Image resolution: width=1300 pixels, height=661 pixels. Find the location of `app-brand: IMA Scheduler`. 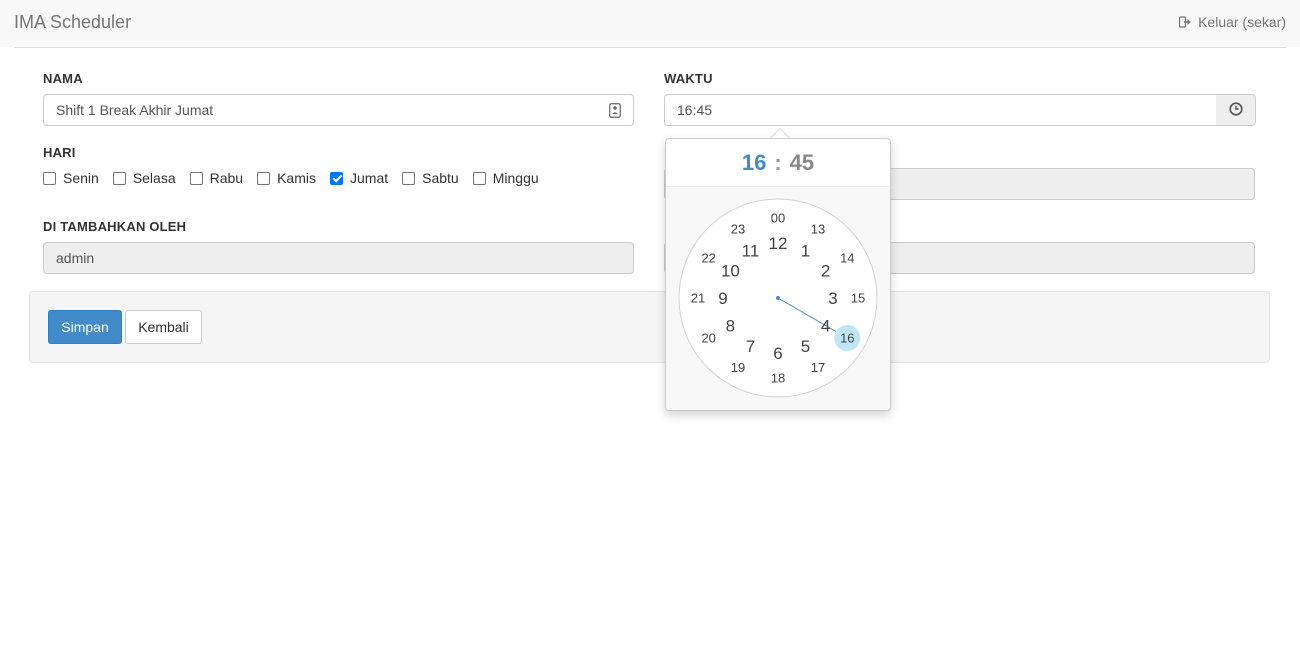

app-brand: IMA Scheduler is located at coordinates (72, 22).